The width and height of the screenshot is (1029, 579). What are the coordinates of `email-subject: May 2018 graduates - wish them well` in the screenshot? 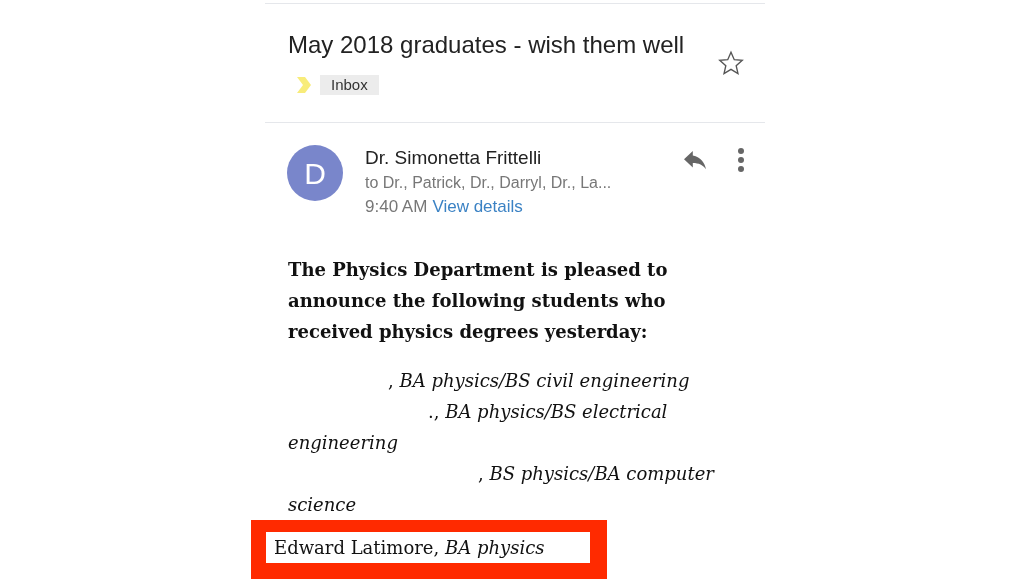 It's located at (486, 44).